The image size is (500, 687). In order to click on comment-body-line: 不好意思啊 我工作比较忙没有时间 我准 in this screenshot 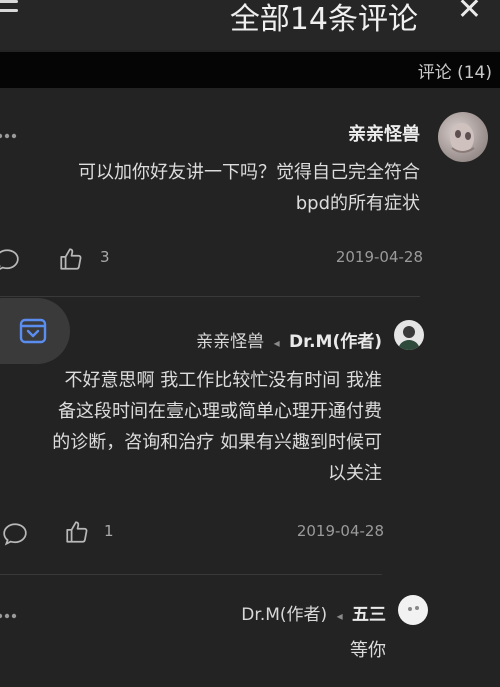, I will do `click(223, 380)`.